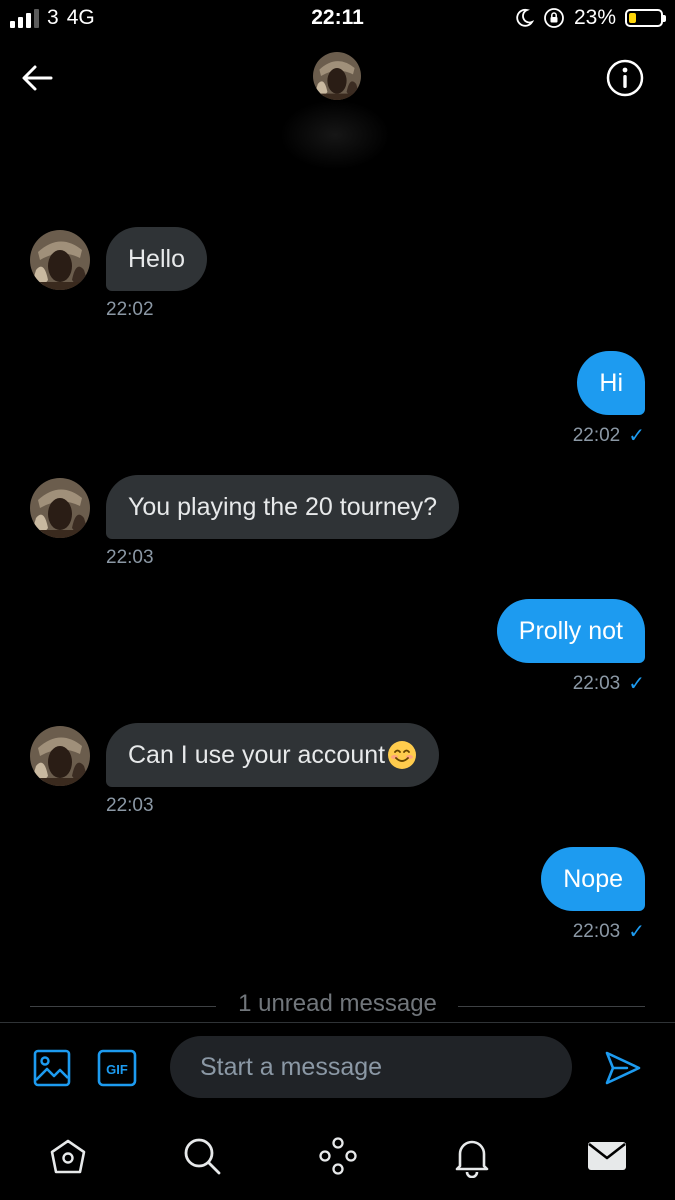 This screenshot has height=1200, width=675. I want to click on message-meta: 22:02 ✓, so click(609, 435).